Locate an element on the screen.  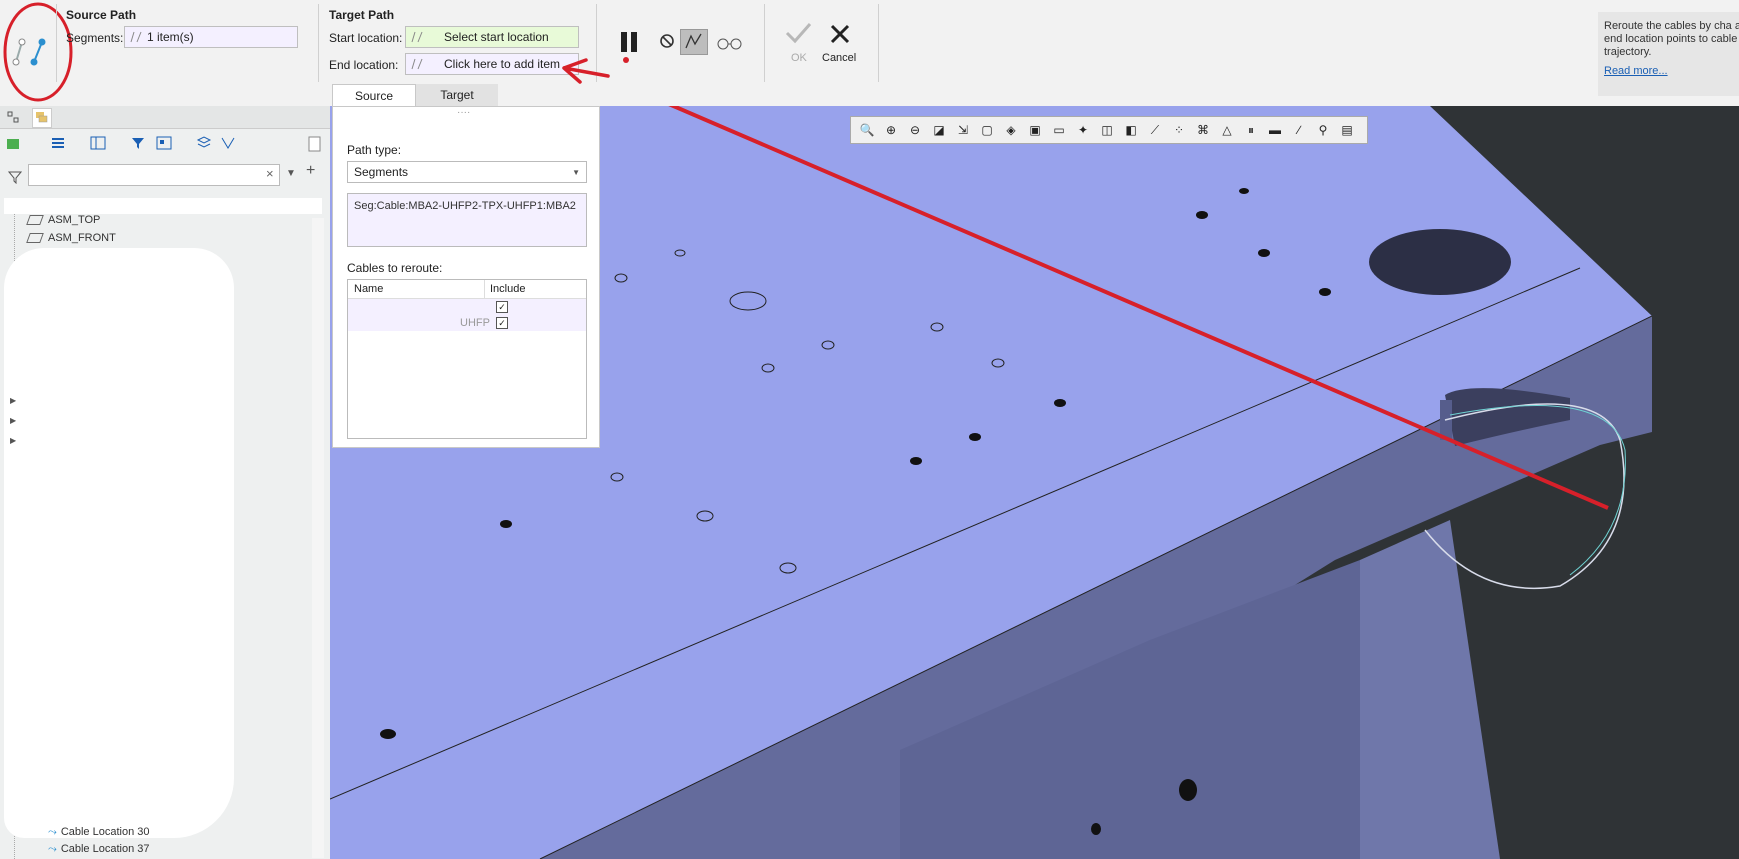
ok-check-icon is located at coordinates (798, 33).